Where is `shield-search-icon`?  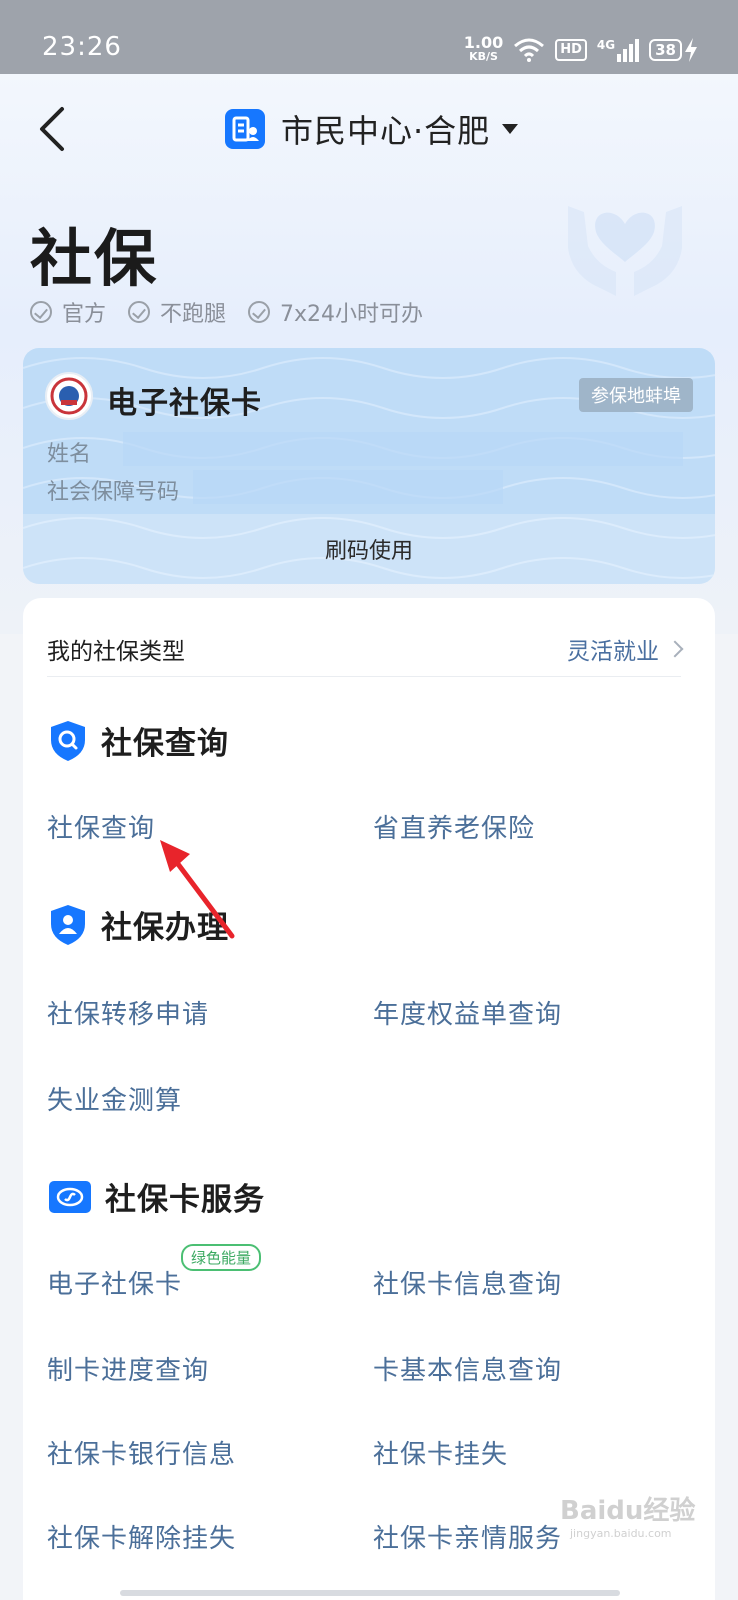
shield-search-icon is located at coordinates (68, 740).